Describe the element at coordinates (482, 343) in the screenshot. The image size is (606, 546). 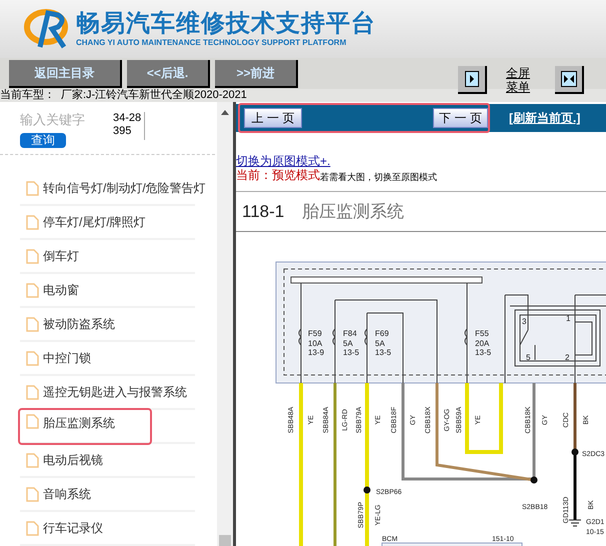
I see `diagram-label: 20A` at that location.